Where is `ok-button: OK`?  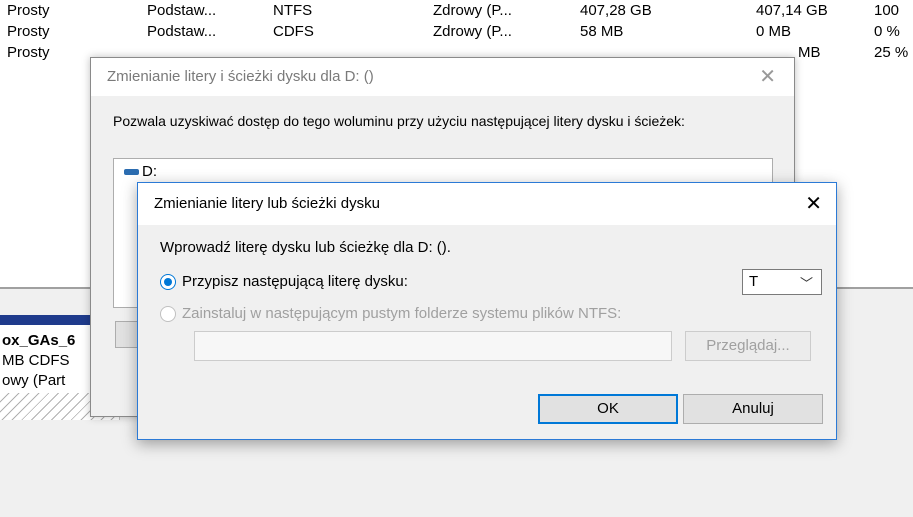
ok-button: OK is located at coordinates (608, 409).